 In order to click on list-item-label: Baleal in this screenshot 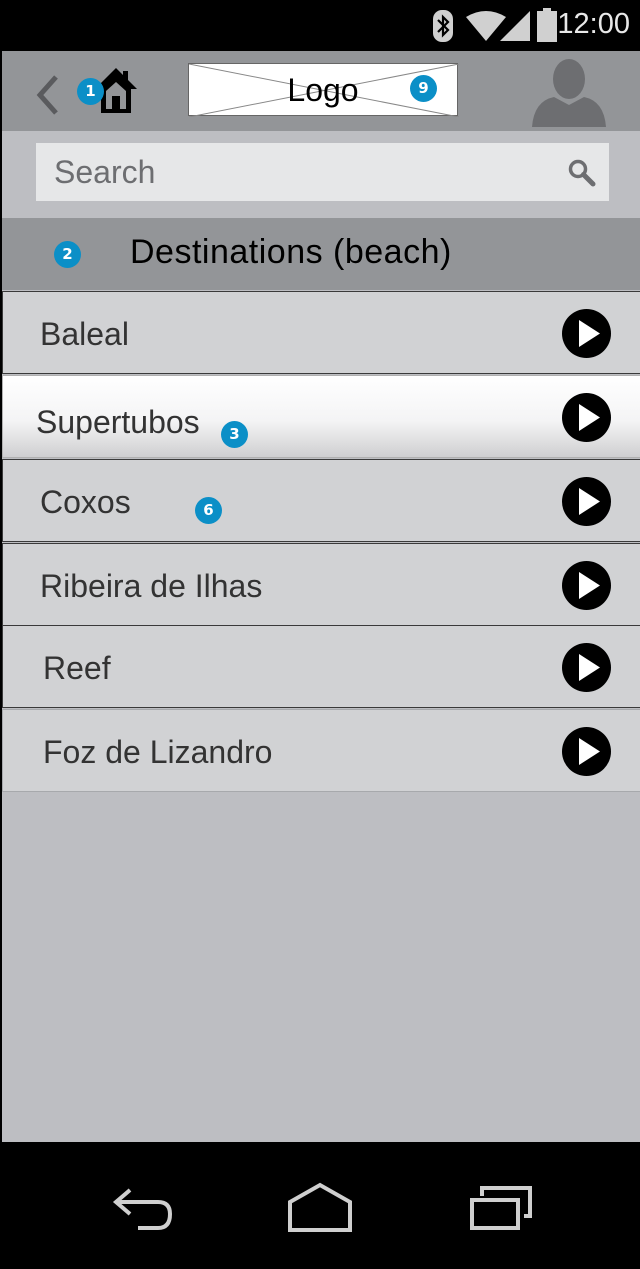, I will do `click(84, 334)`.